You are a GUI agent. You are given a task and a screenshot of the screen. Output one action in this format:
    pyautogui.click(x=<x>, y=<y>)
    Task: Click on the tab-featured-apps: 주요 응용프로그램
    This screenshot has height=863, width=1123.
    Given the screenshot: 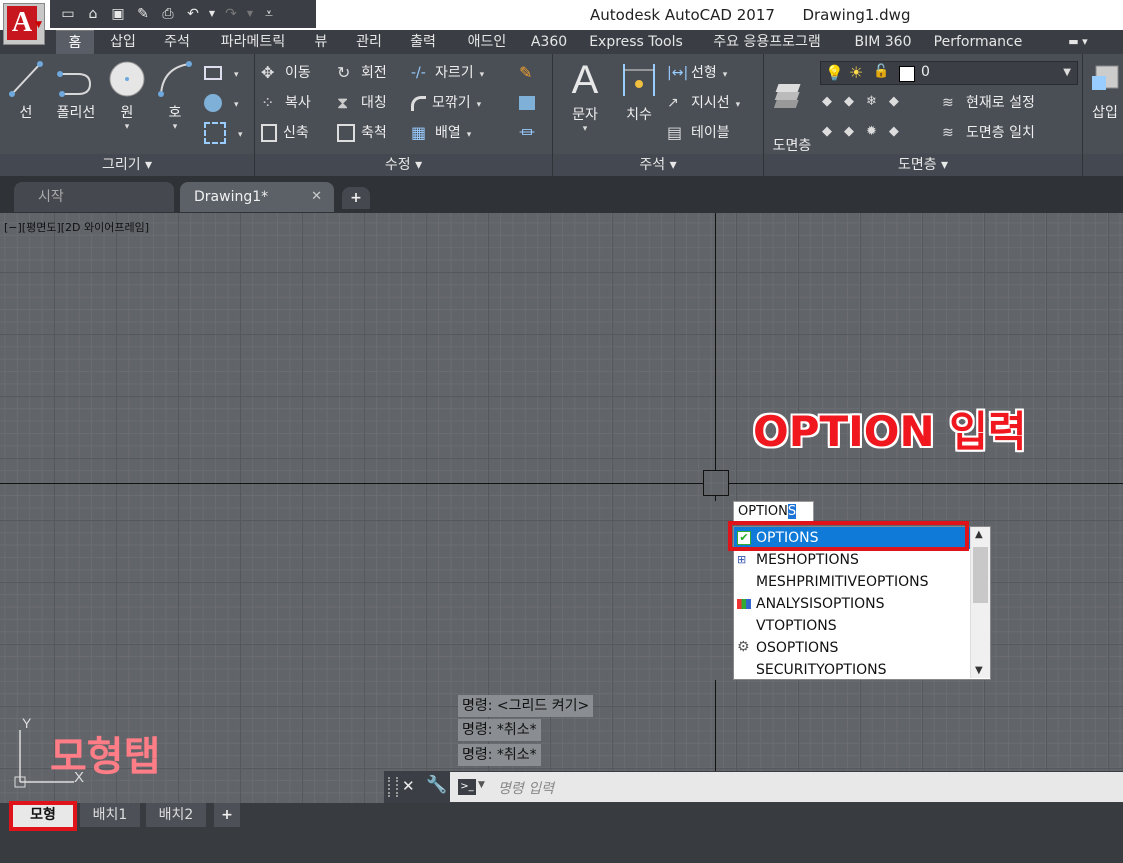 What is the action you would take?
    pyautogui.click(x=767, y=42)
    